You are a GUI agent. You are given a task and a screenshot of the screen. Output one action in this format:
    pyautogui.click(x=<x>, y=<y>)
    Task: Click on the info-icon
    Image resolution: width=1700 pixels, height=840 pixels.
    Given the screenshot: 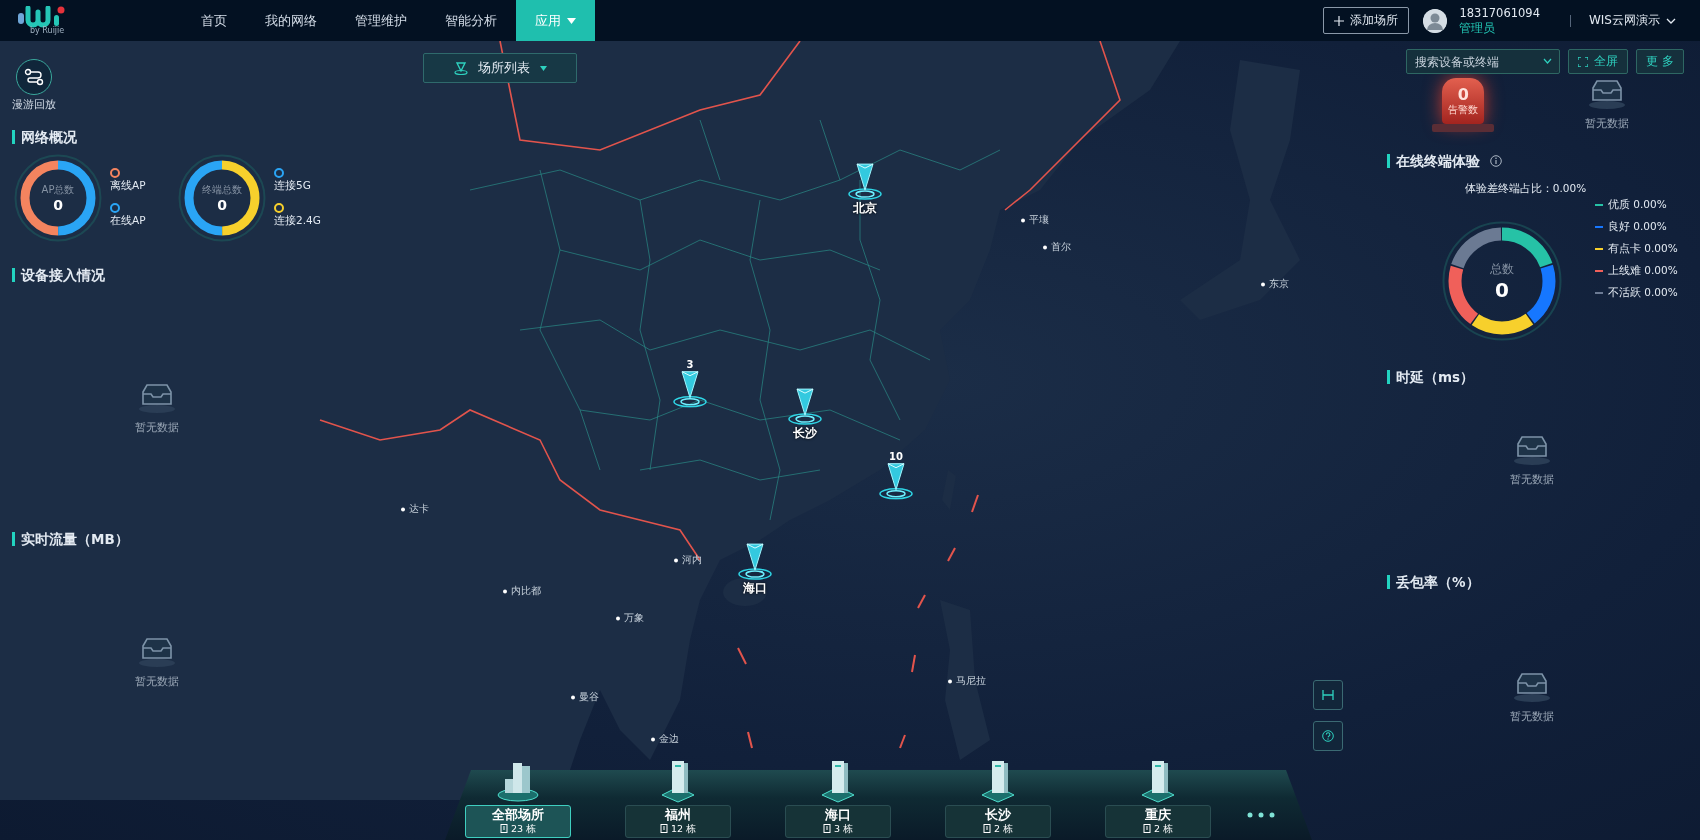 What is the action you would take?
    pyautogui.click(x=1496, y=161)
    